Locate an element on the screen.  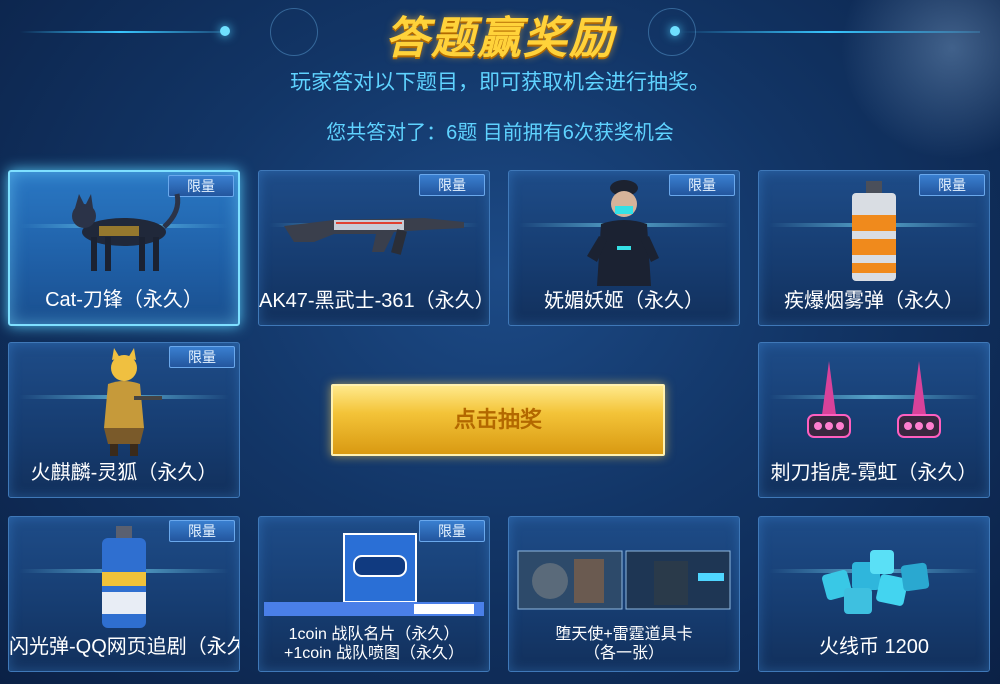
prize-label: 刺刀指虎-霓虹（永久） is located at coordinates (874, 473).